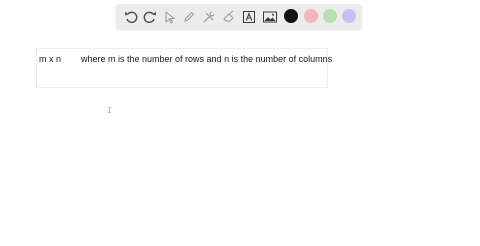 The height and width of the screenshot is (246, 480). Describe the element at coordinates (248, 16) in the screenshot. I see `text-icon` at that location.